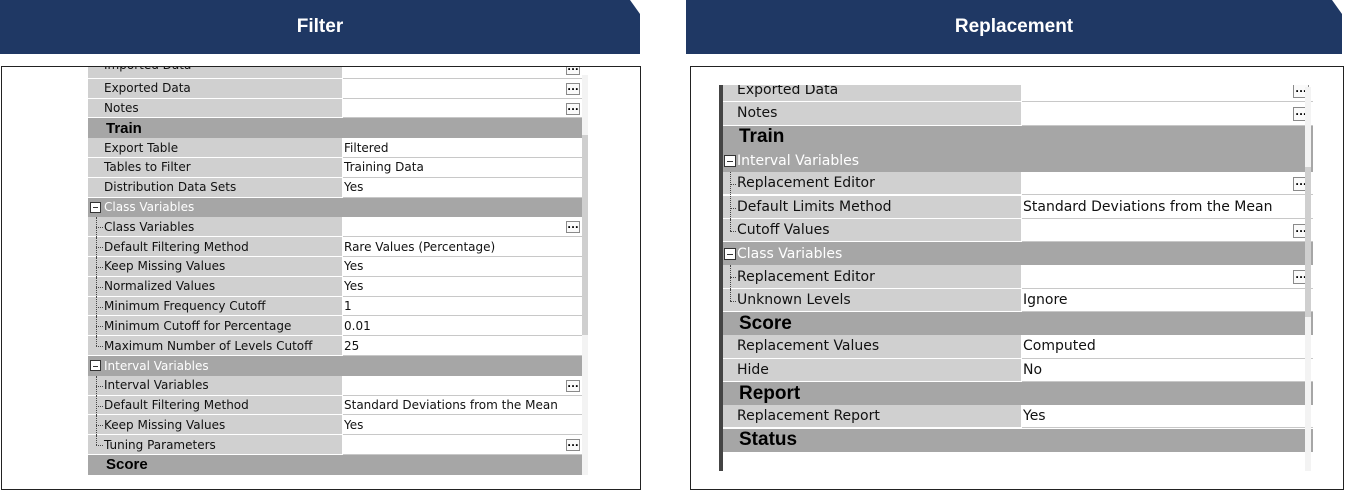  I want to click on property-name: Class Variables, so click(149, 226).